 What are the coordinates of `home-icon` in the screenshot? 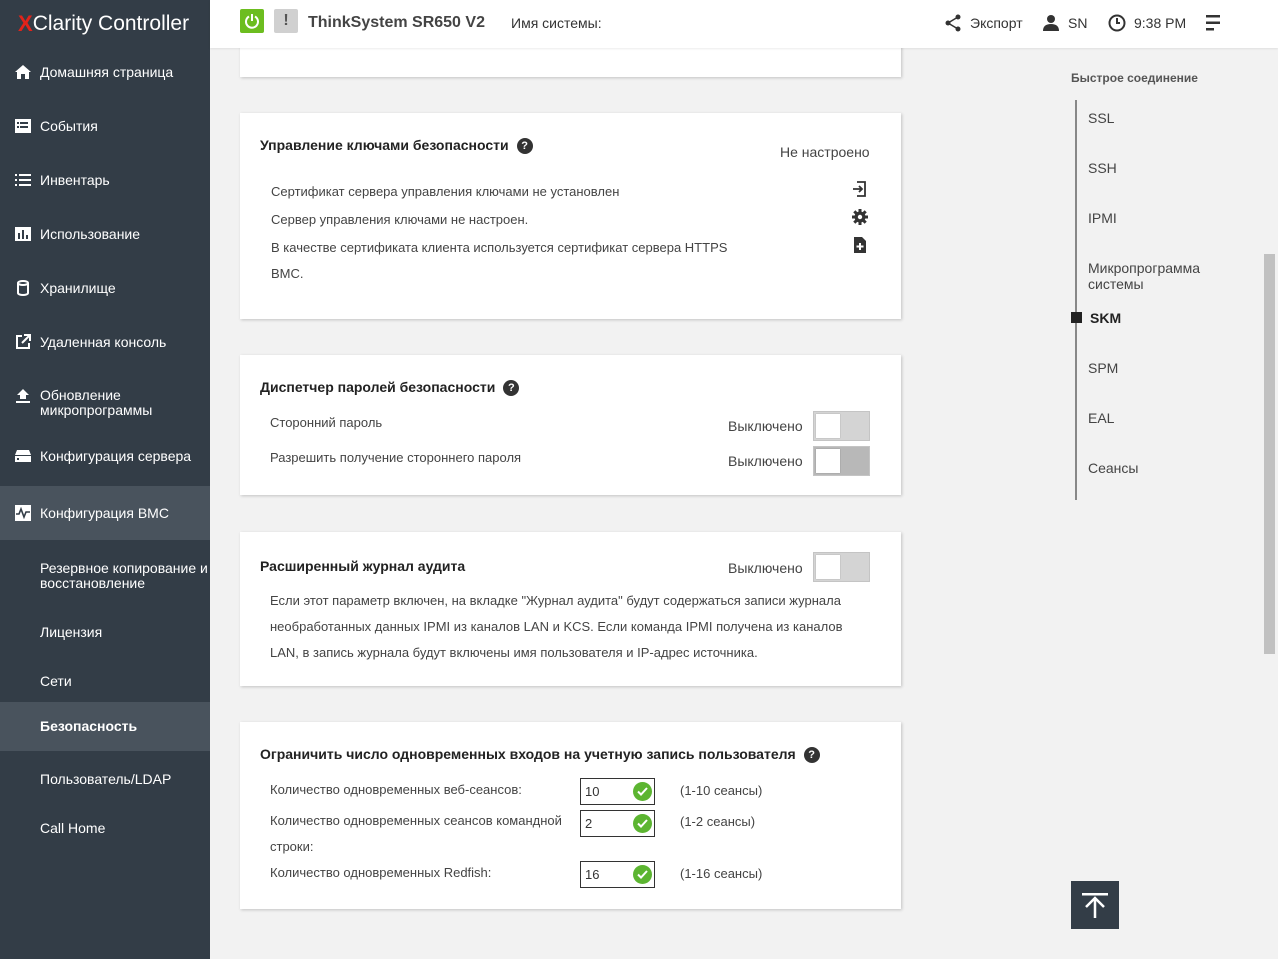 It's located at (23, 72).